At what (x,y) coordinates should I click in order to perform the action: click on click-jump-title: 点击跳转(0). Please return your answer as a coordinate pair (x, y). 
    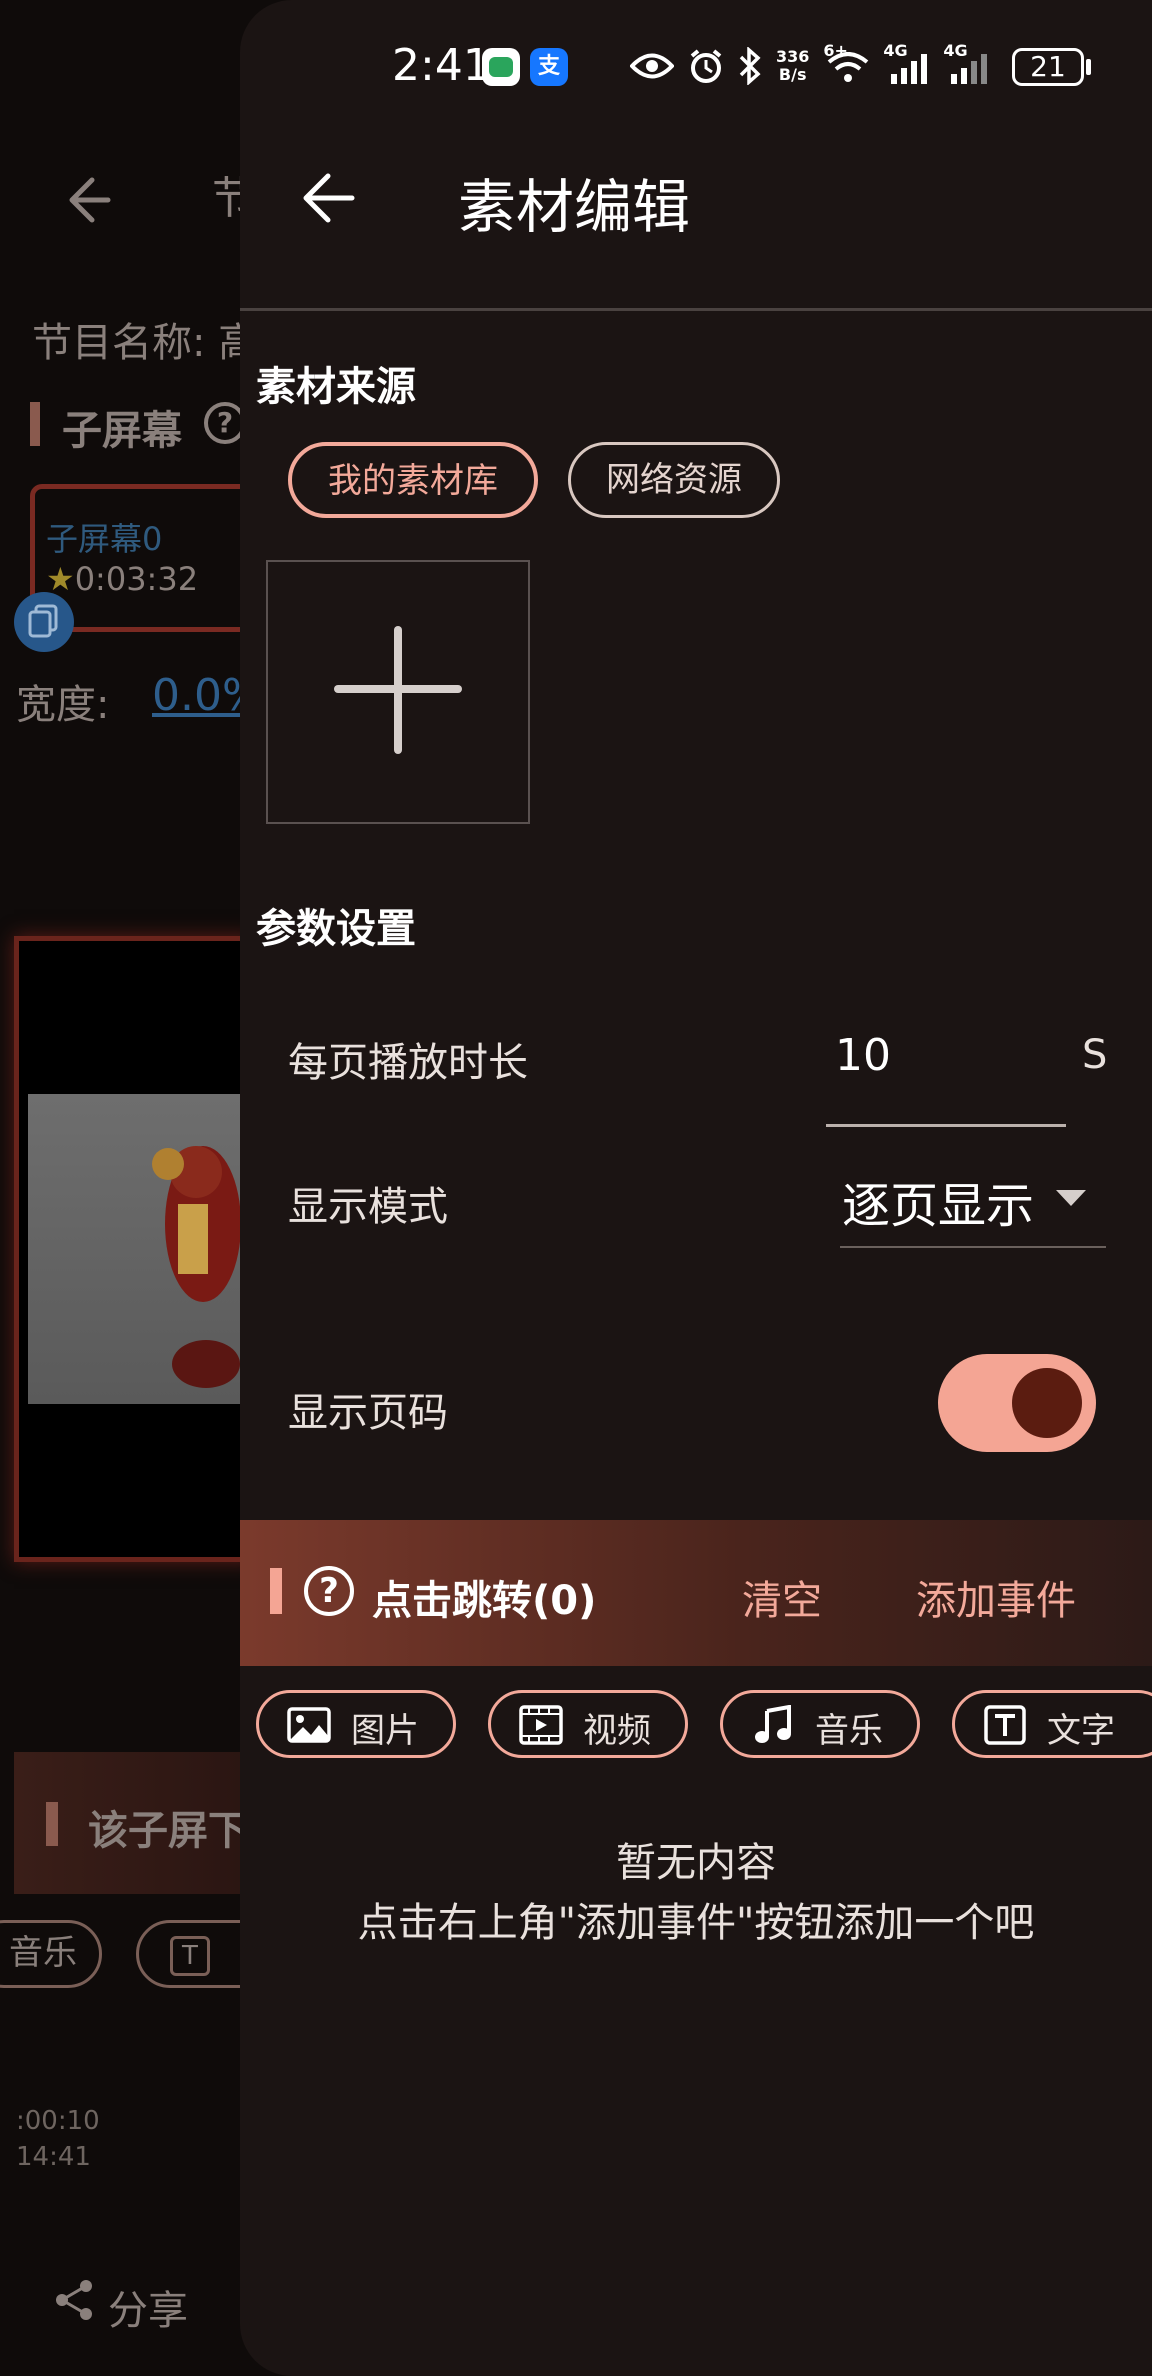
    Looking at the image, I should click on (484, 1601).